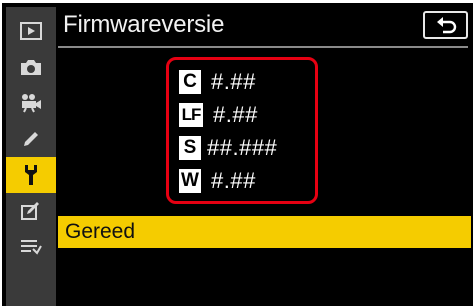  I want to click on firmware-row-lens-flash: LF #.##, so click(218, 115).